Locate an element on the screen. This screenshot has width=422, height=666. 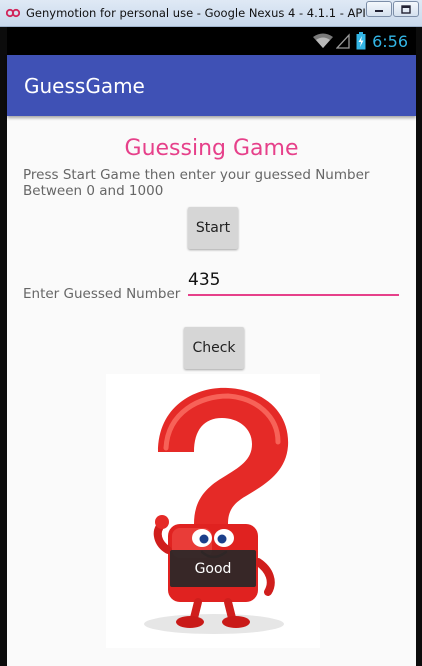
toast-message: Good is located at coordinates (213, 568).